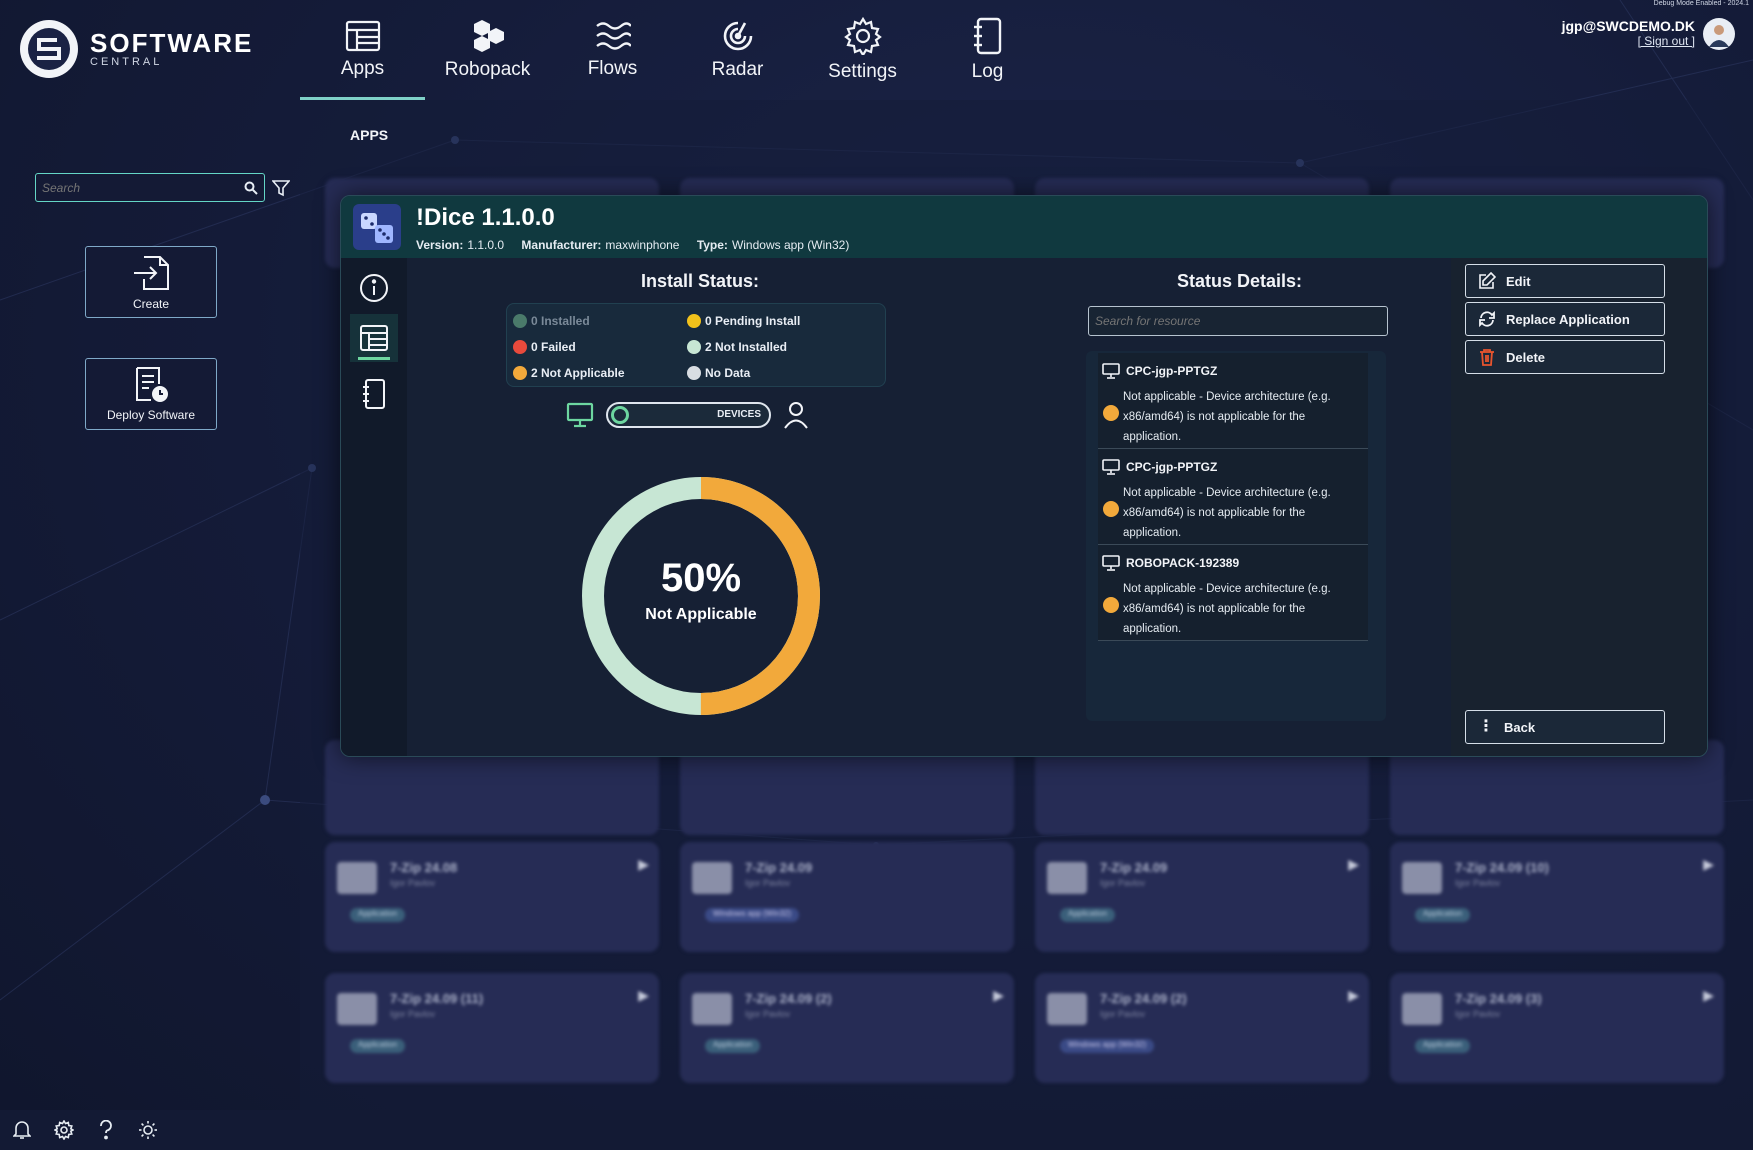  I want to click on page-title: APPS, so click(369, 135).